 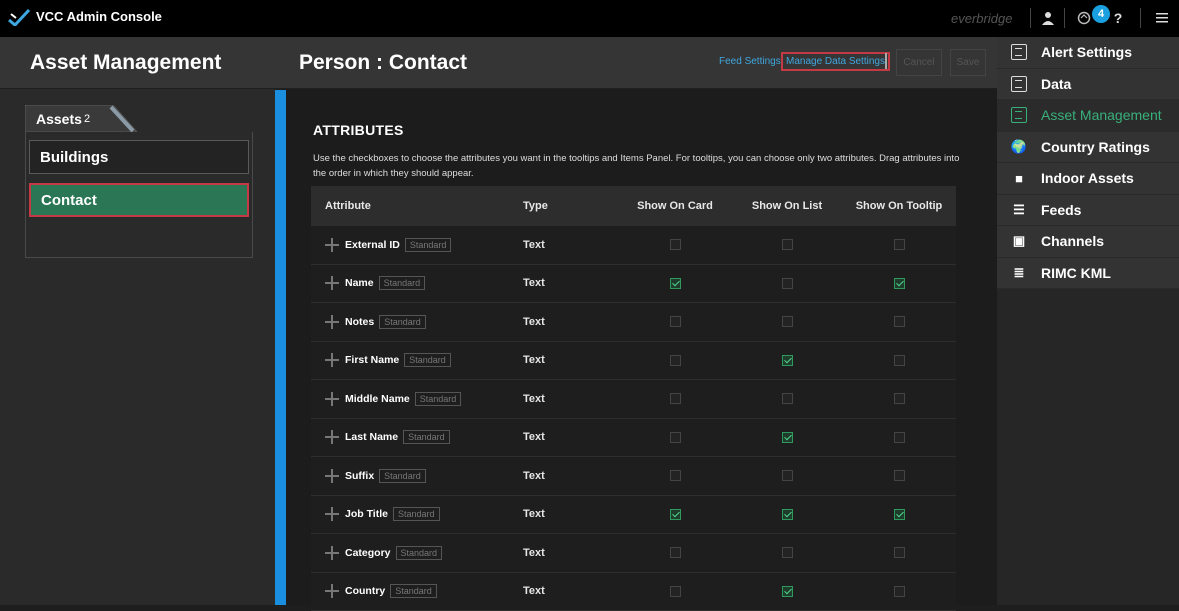 What do you see at coordinates (1088, 148) in the screenshot?
I see `nav-item-country-ratings: 🌍Country Ratings` at bounding box center [1088, 148].